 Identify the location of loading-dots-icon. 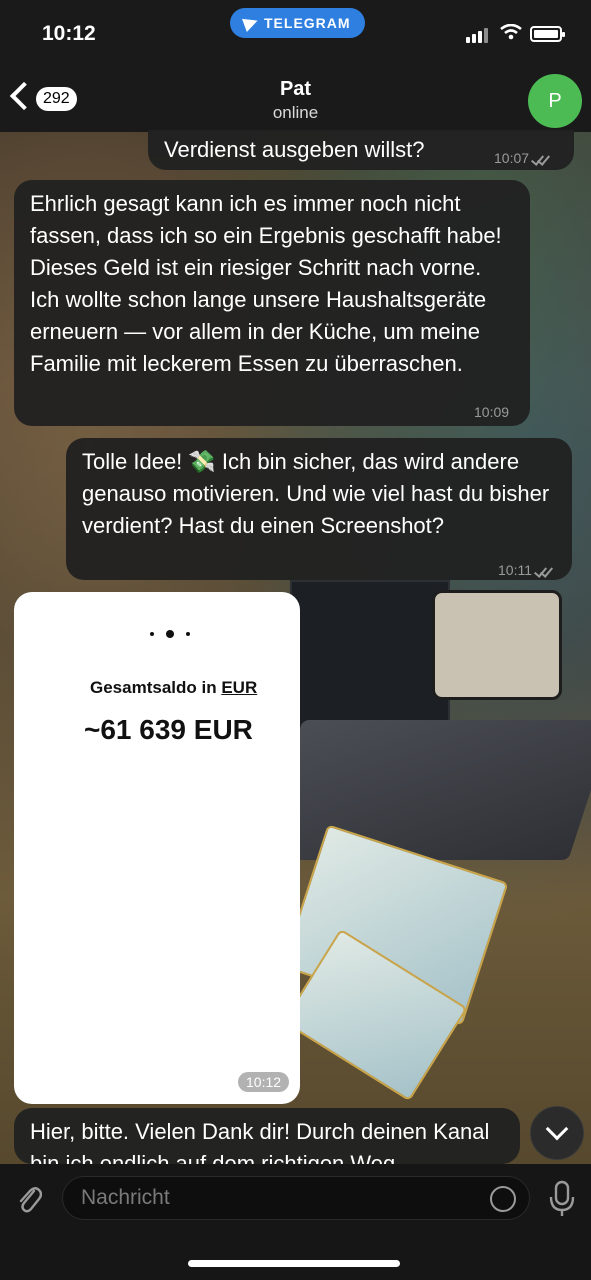
(170, 634).